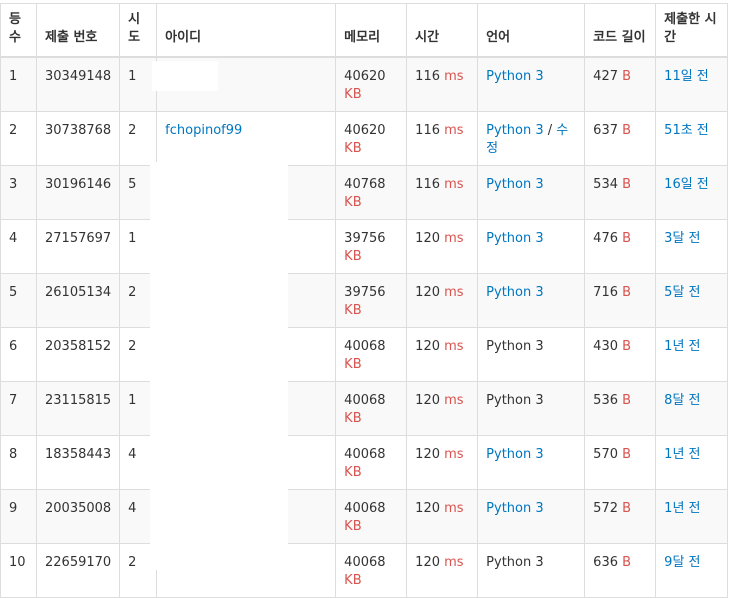 The image size is (729, 598). I want to click on col-time-header: 시간, so click(442, 30).